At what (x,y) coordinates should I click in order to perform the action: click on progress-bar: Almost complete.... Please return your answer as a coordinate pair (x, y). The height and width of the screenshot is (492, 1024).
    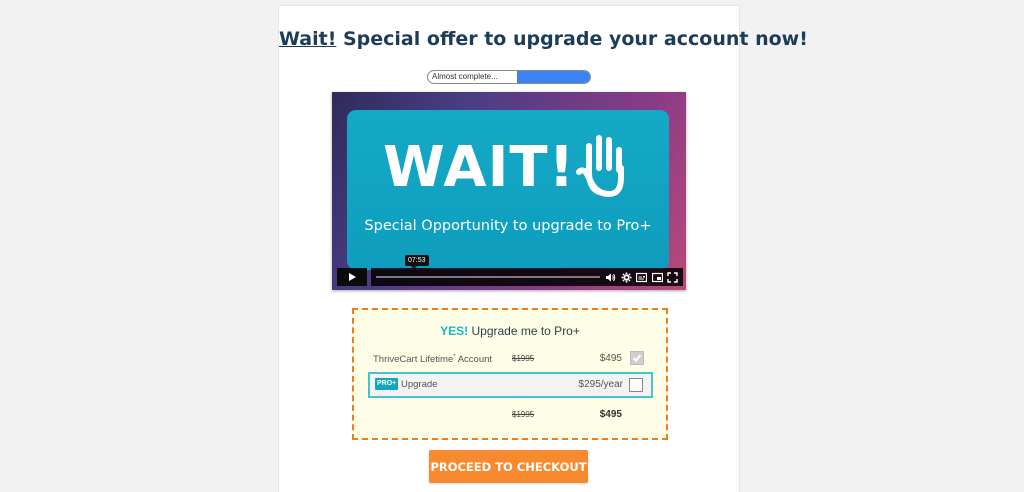
    Looking at the image, I should click on (509, 77).